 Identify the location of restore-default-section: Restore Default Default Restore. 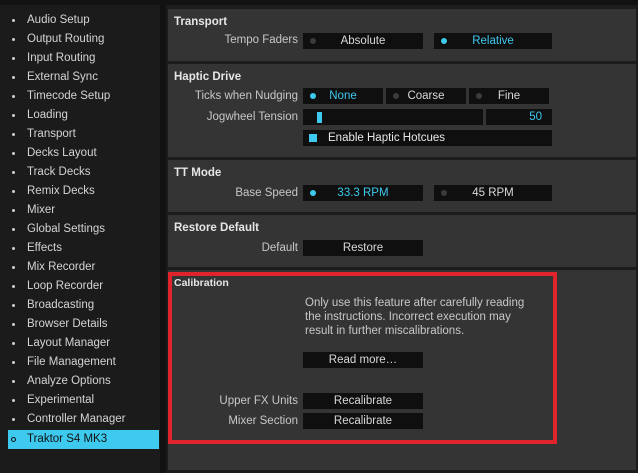
(402, 241).